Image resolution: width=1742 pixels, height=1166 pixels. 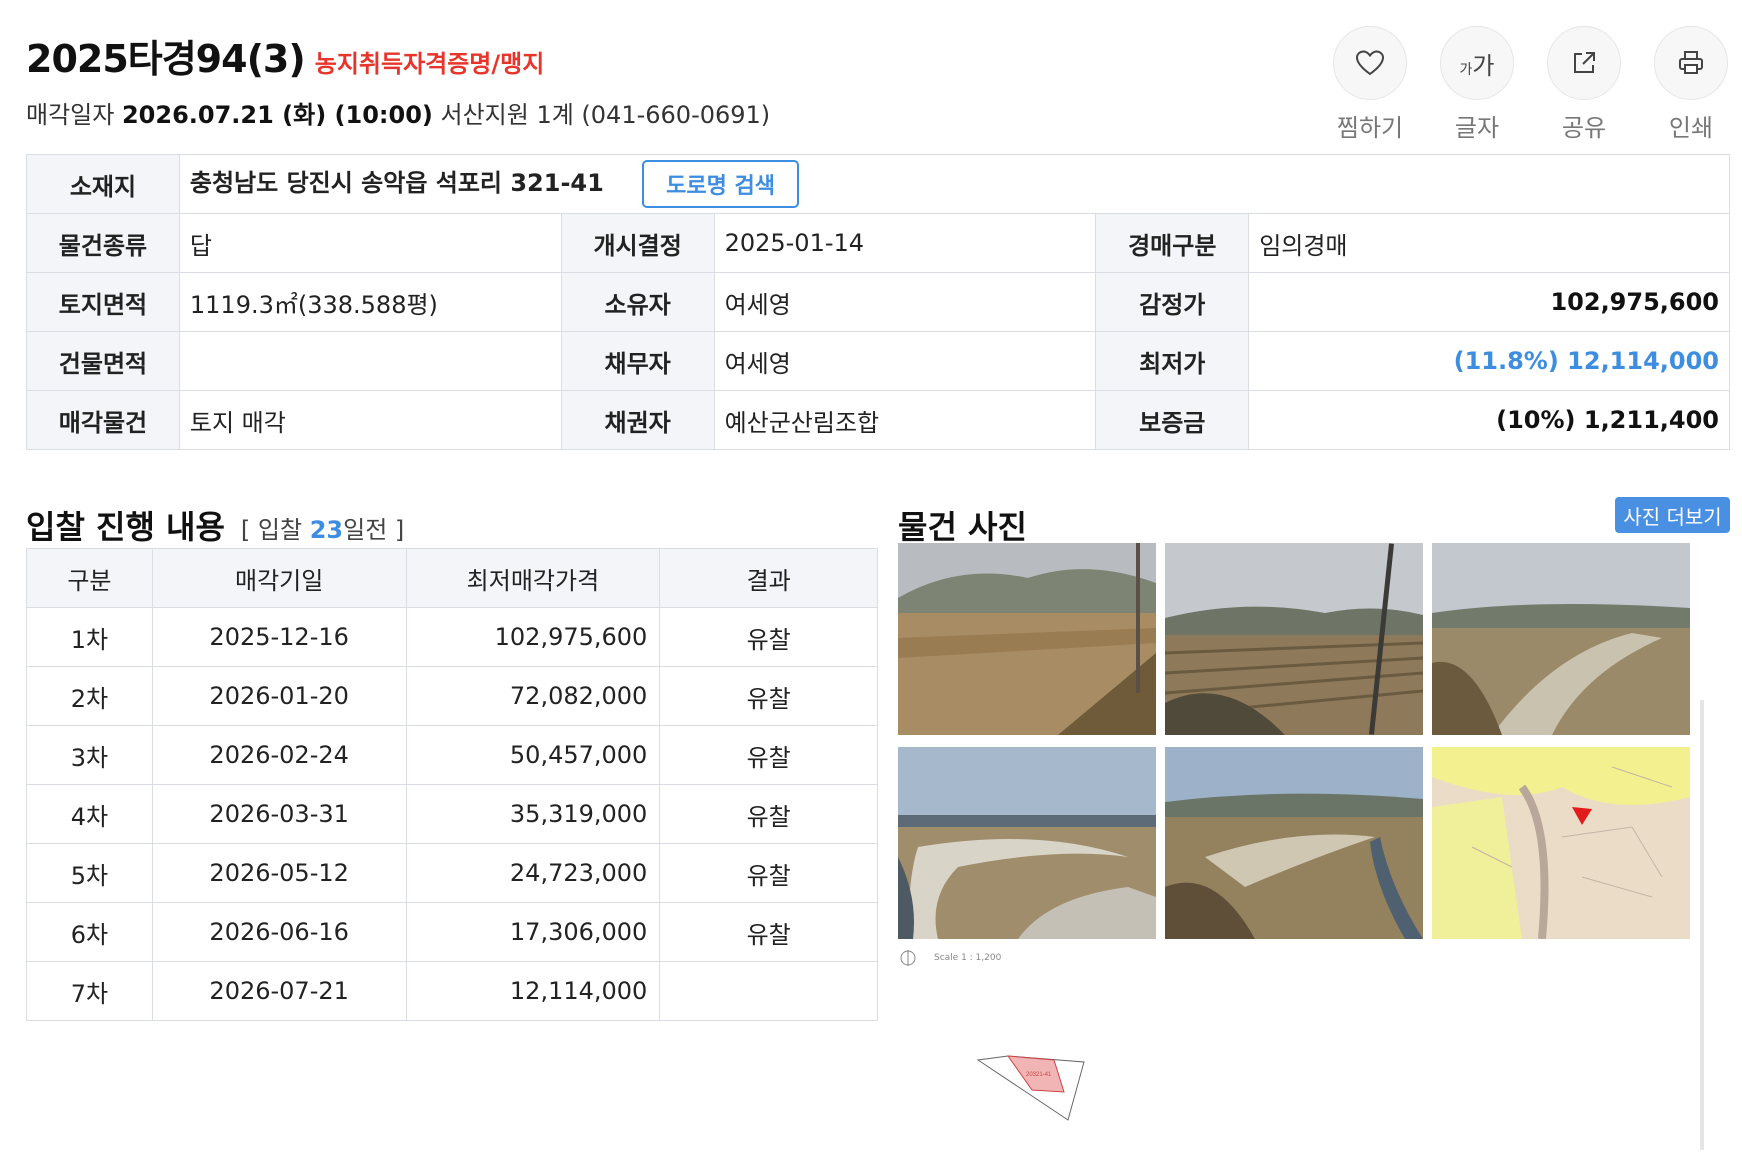 I want to click on owner: 여세영, so click(x=905, y=302).